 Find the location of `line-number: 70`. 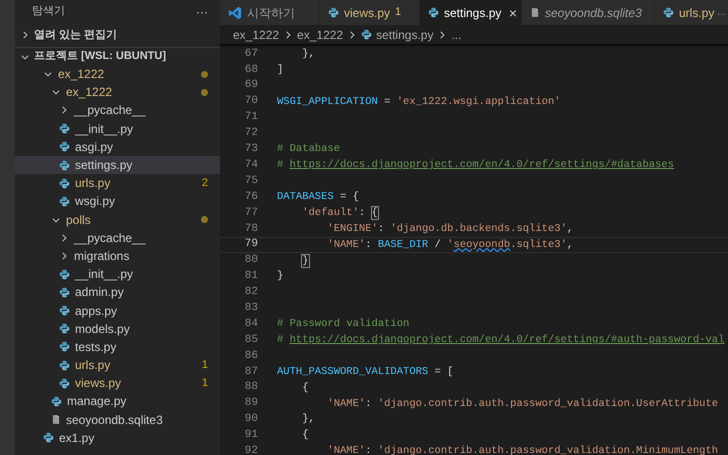

line-number: 70 is located at coordinates (251, 102).